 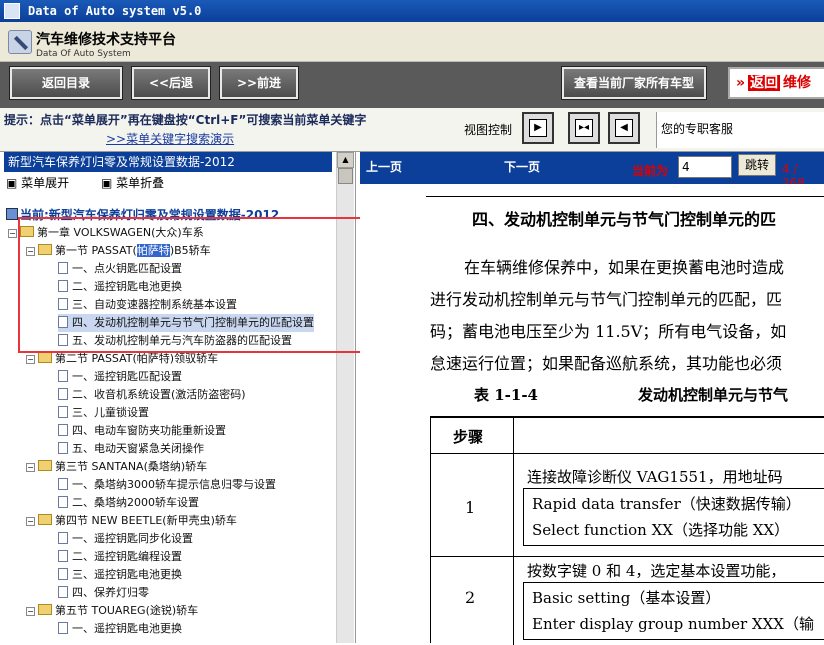 I want to click on view-expand-left-button: ◀, so click(x=624, y=128).